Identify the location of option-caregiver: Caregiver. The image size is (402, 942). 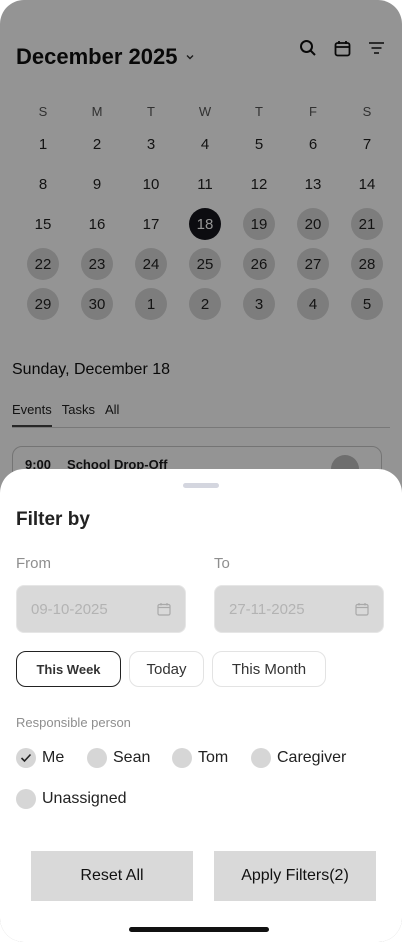
(298, 758).